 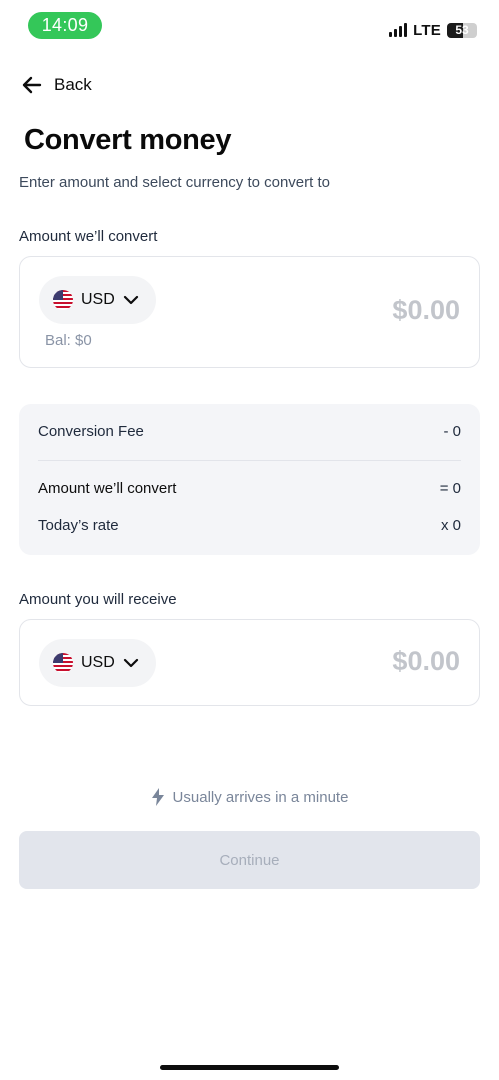 What do you see at coordinates (249, 1067) in the screenshot?
I see `home-indicator` at bounding box center [249, 1067].